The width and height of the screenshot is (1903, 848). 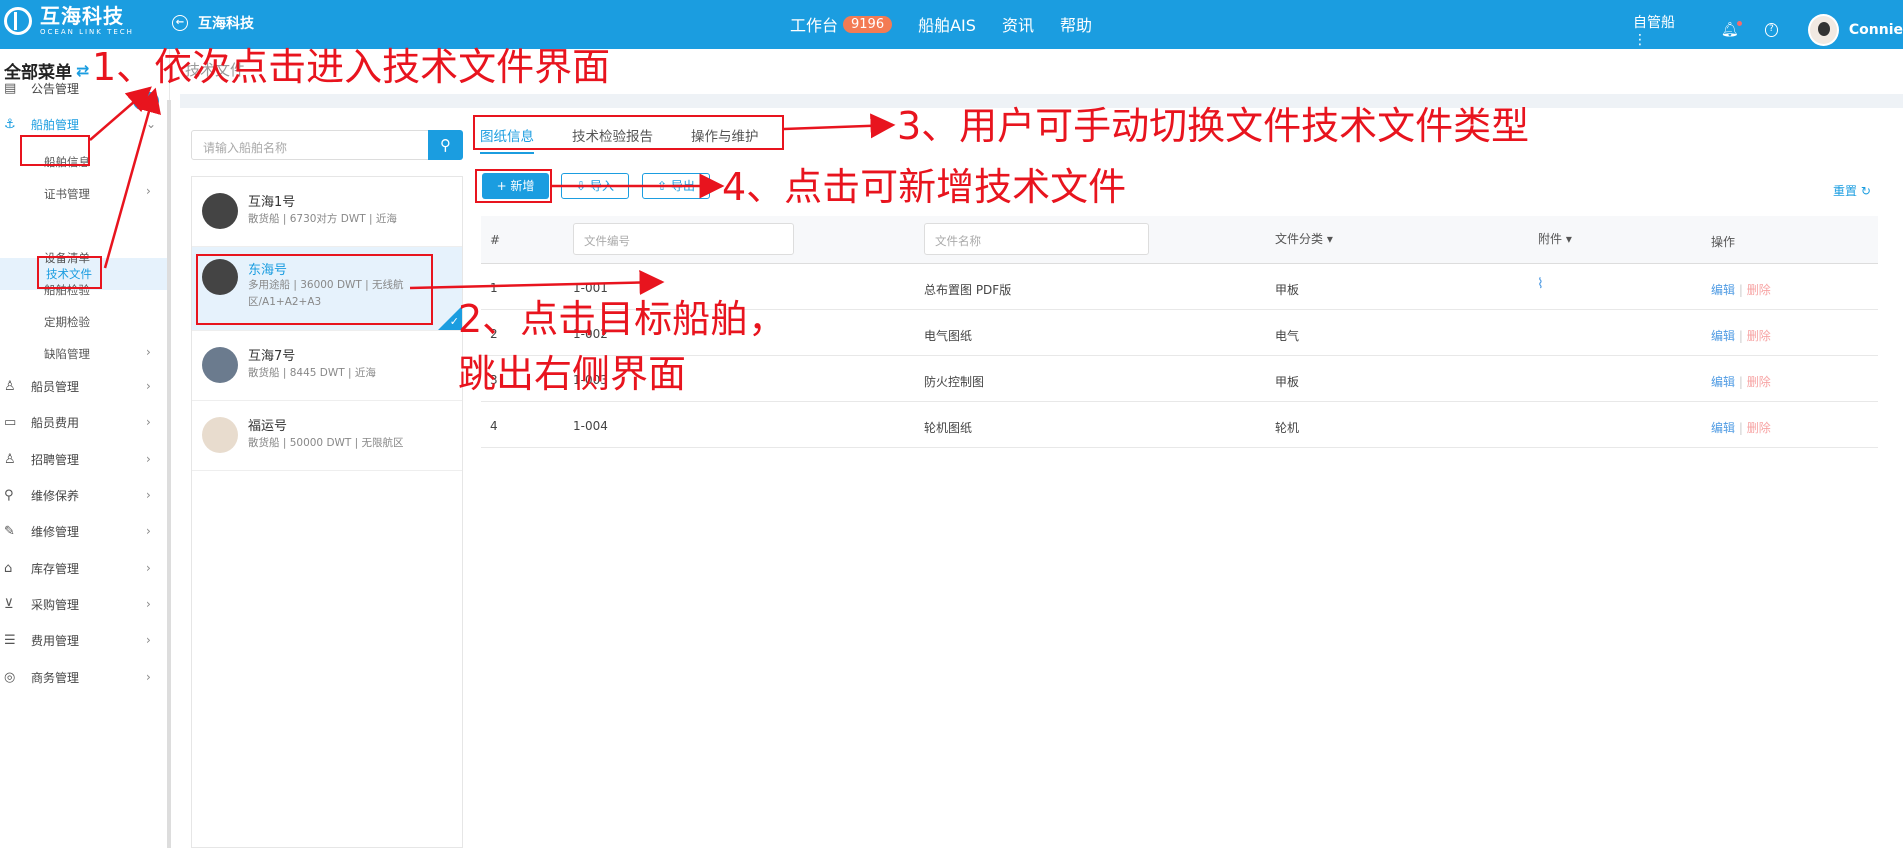 What do you see at coordinates (67, 354) in the screenshot?
I see `submenu-defects: 缺陷管理` at bounding box center [67, 354].